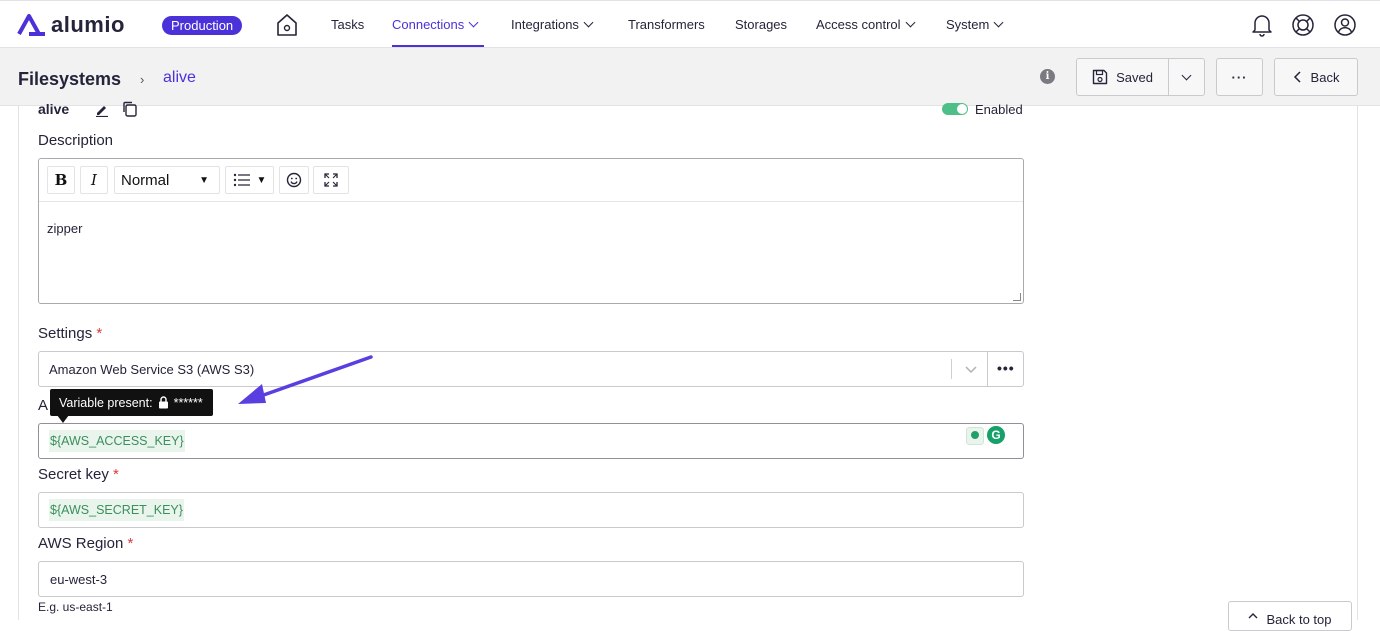  I want to click on tooltip-mask: ******, so click(188, 402).